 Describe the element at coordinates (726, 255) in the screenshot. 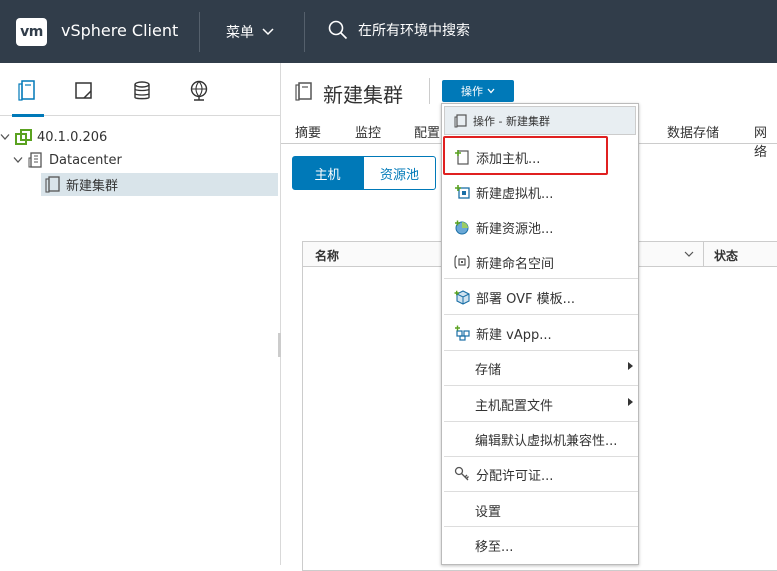

I see `column-header-status: 状态` at that location.